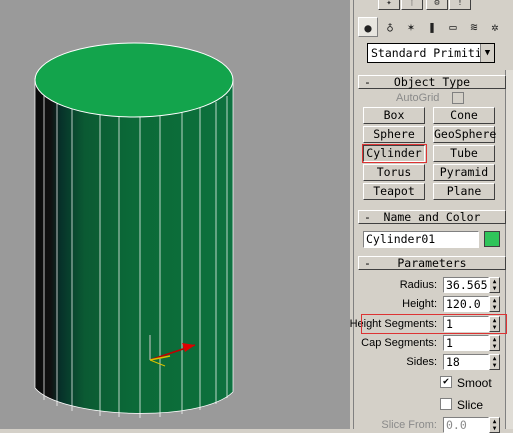  What do you see at coordinates (464, 172) in the screenshot?
I see `pyramid-button: Pyramid` at bounding box center [464, 172].